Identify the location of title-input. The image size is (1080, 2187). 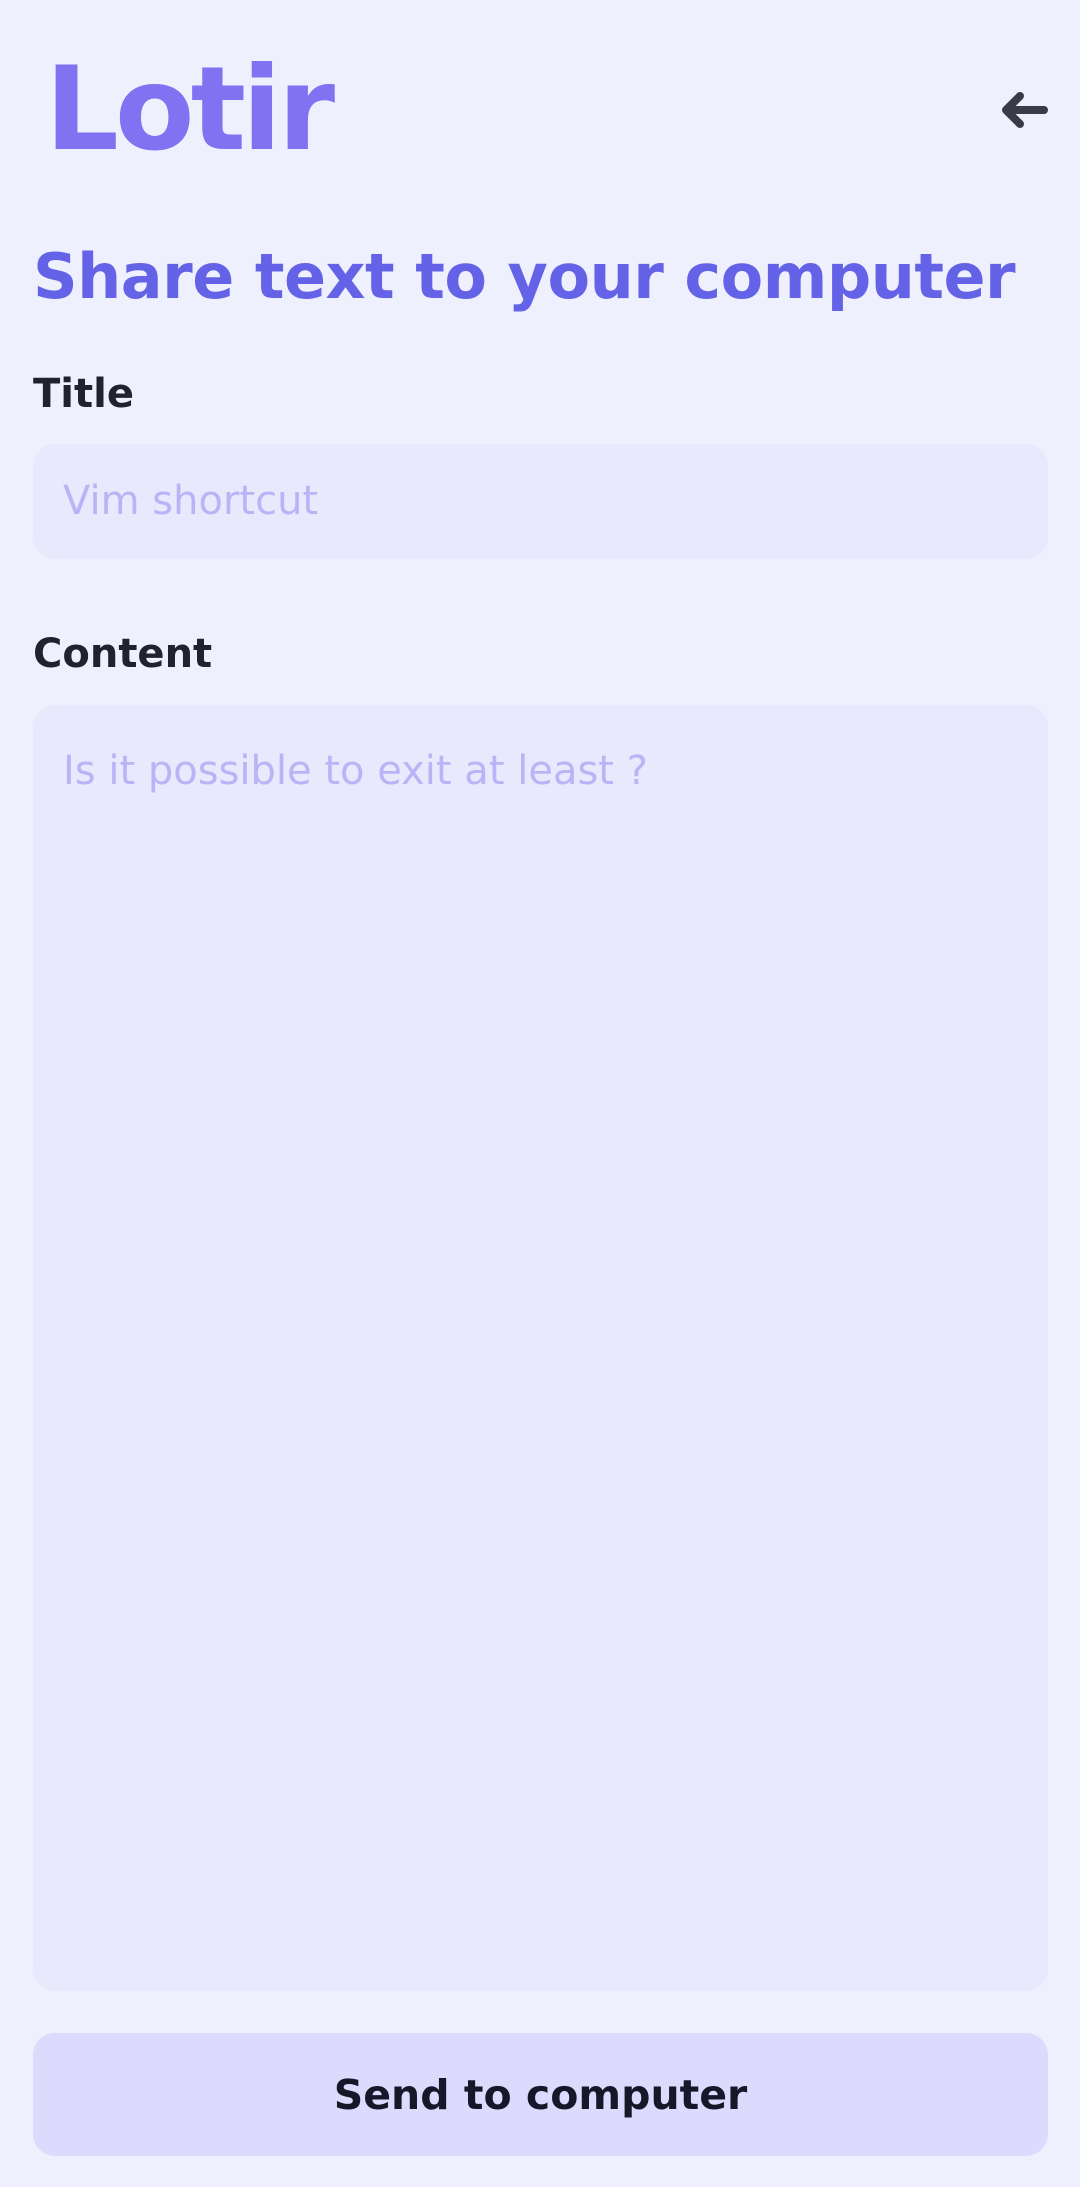
(540, 501).